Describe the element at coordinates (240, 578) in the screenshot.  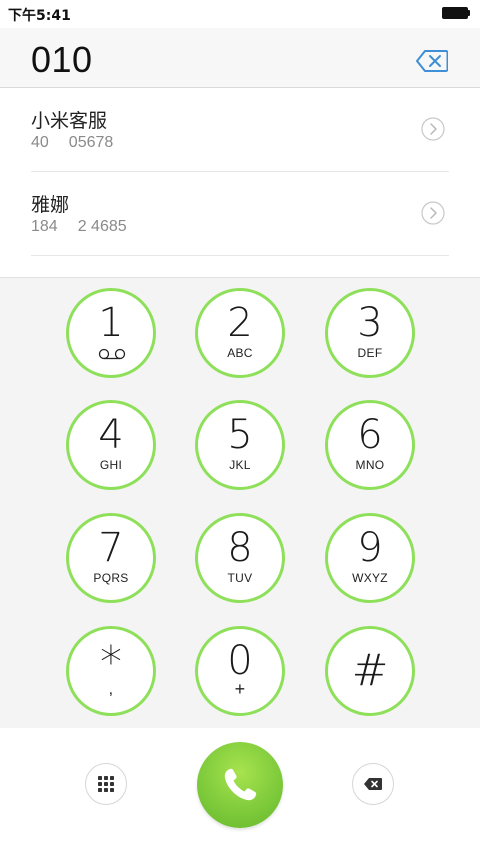
I see `key-letters: TUV` at that location.